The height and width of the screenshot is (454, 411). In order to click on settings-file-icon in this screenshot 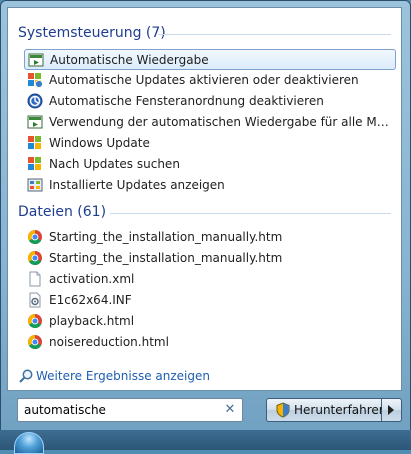, I will do `click(35, 300)`.